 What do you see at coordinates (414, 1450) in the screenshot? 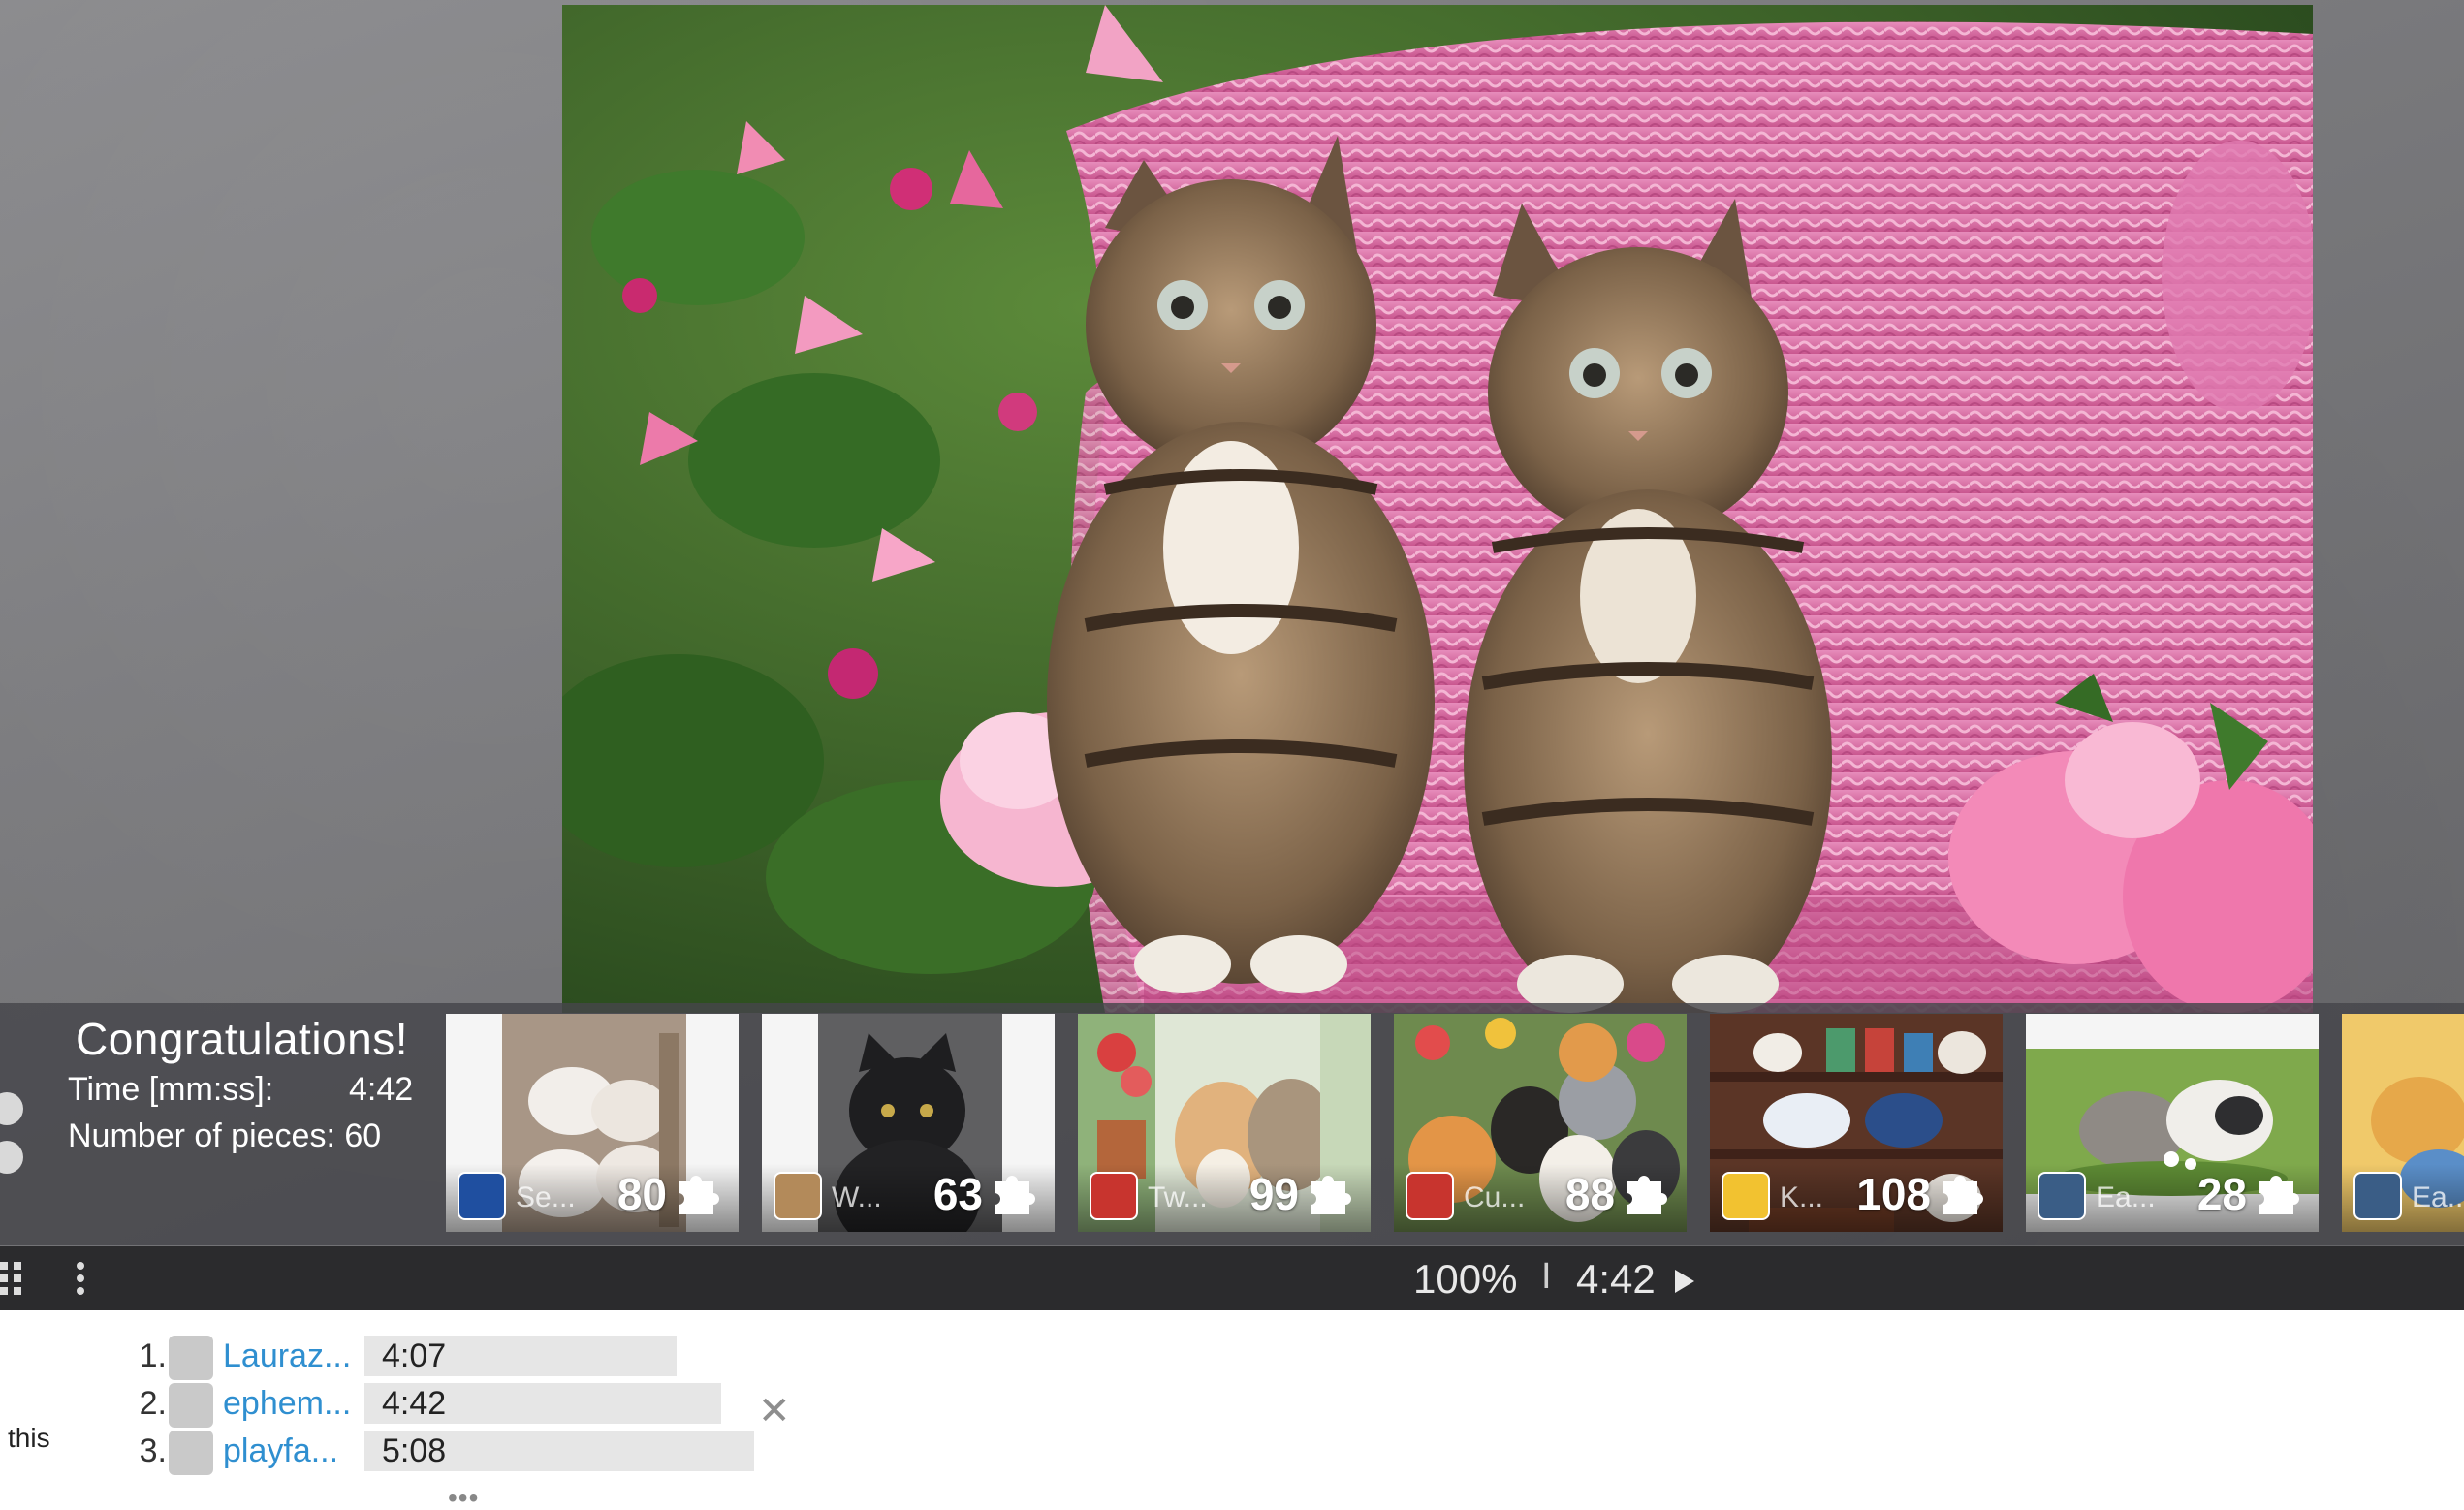
I see `player-time: 5:08` at bounding box center [414, 1450].